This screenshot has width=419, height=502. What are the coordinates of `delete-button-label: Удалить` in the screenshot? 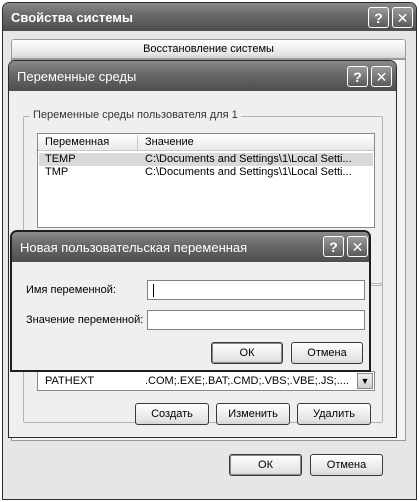 It's located at (334, 414).